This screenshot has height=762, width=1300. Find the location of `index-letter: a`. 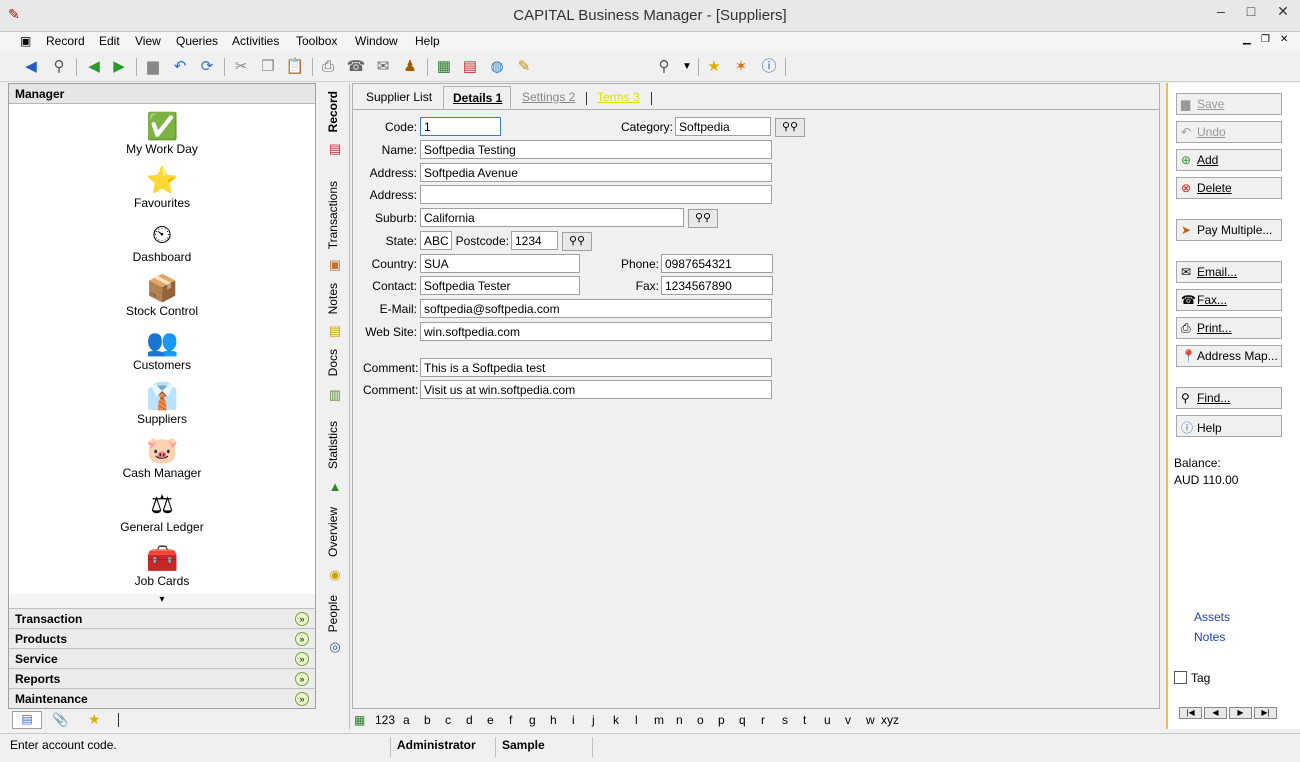

index-letter: a is located at coordinates (406, 720).